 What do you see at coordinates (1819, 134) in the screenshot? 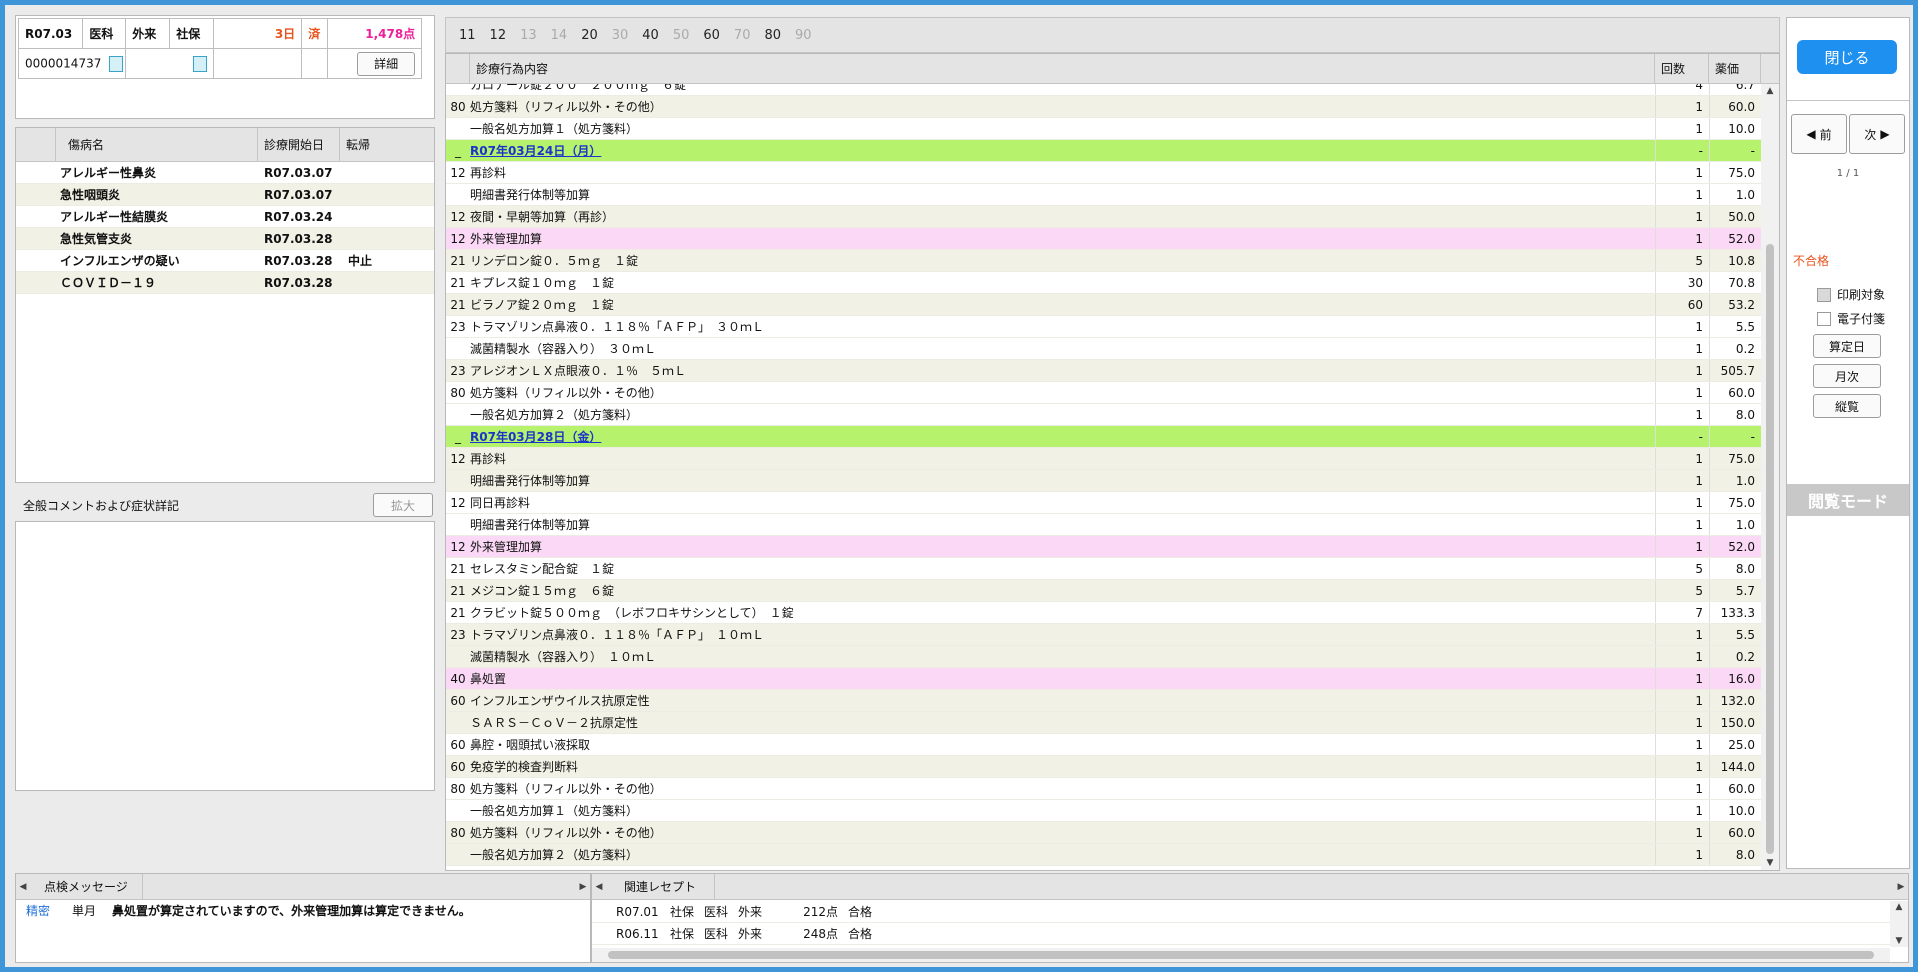
I see `prev-button: ◀ 前` at bounding box center [1819, 134].